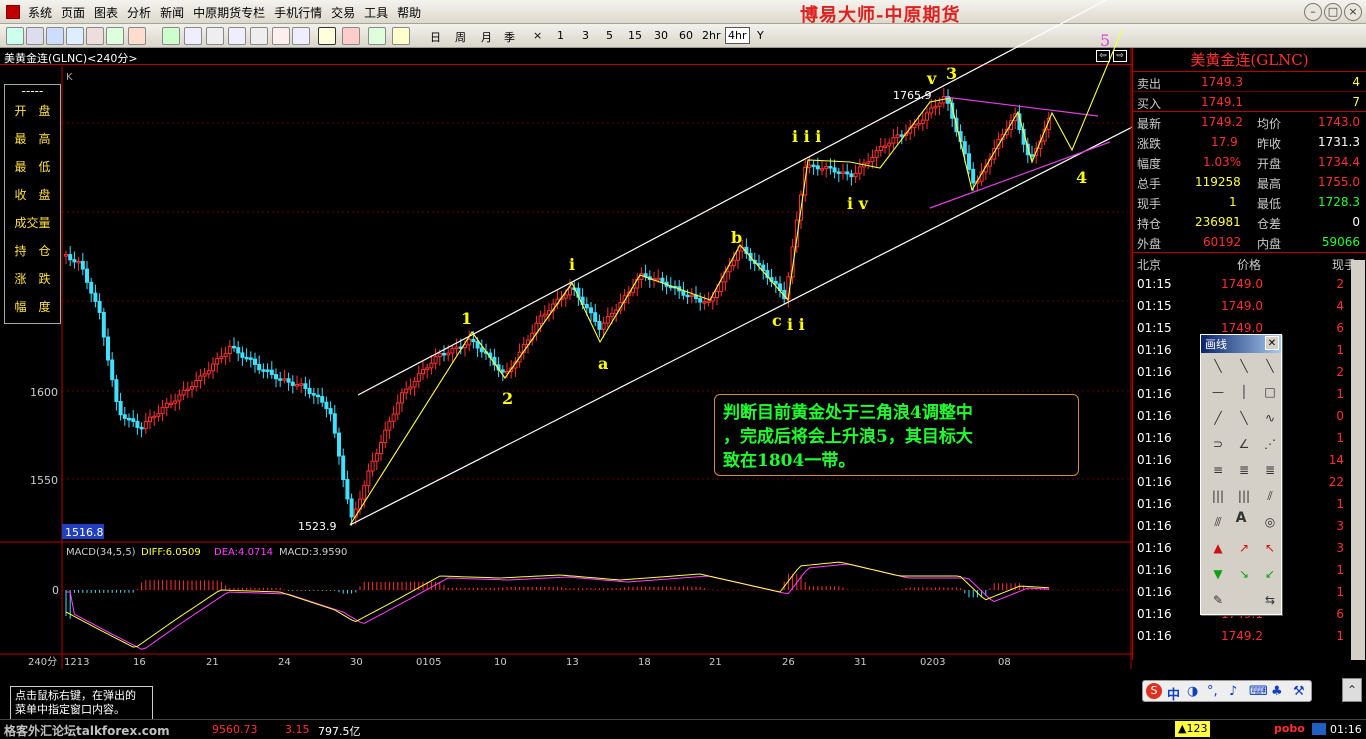 The height and width of the screenshot is (739, 1366). What do you see at coordinates (1224, 142) in the screenshot?
I see `quote-row-value: 17.9` at bounding box center [1224, 142].